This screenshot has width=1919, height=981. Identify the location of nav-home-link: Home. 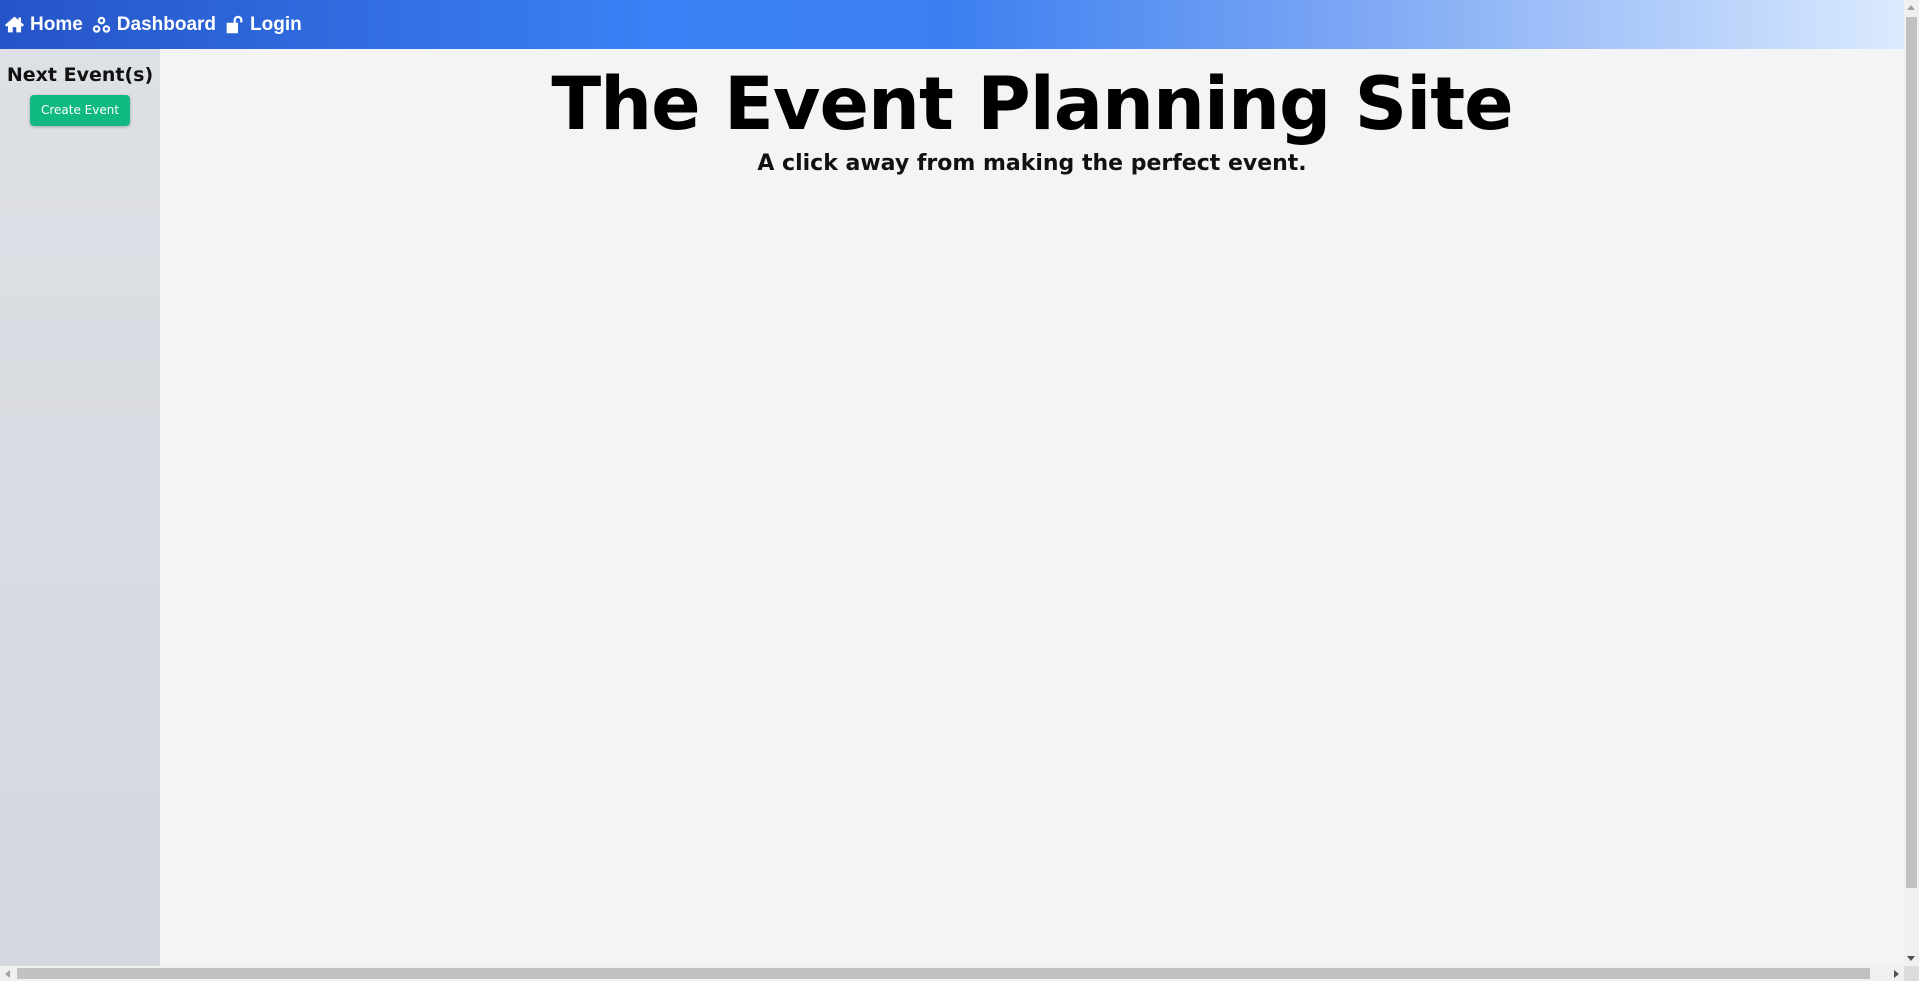
(43, 24).